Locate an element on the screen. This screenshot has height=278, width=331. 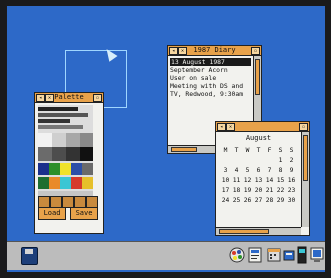
calendar-day: 10 is located at coordinates (225, 181).